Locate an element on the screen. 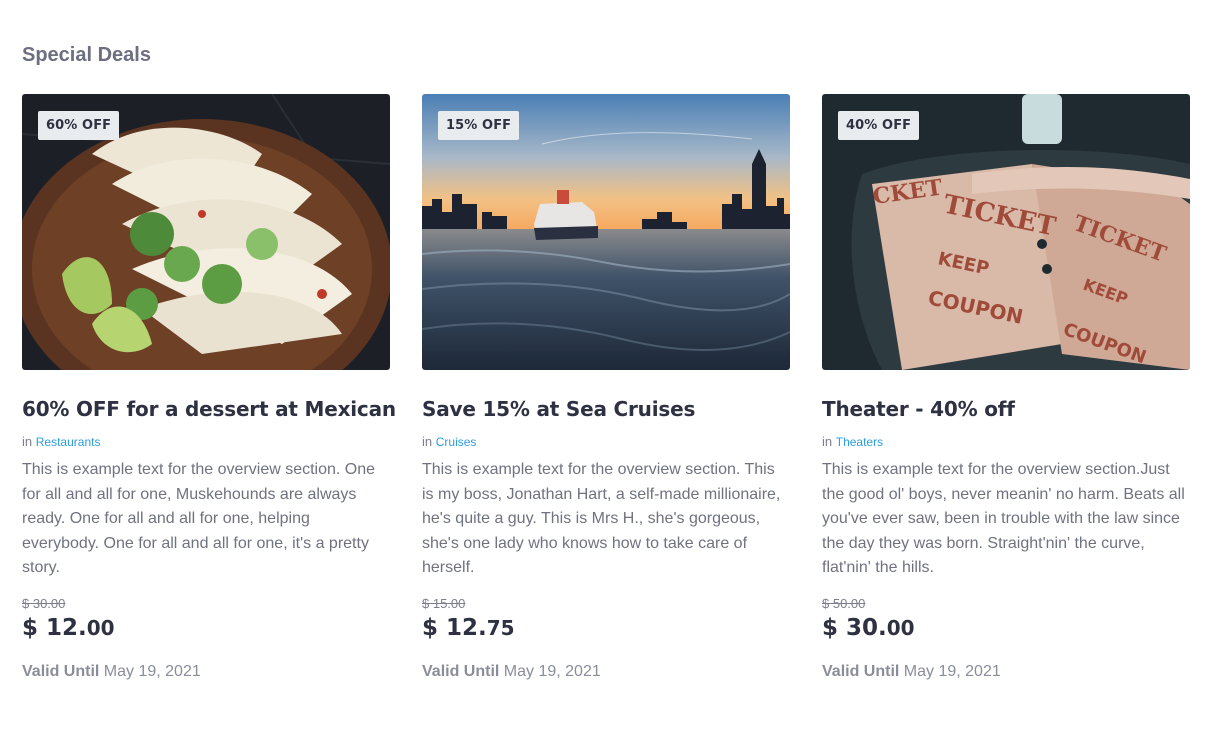  old-price: $ 30.00 is located at coordinates (44, 603).